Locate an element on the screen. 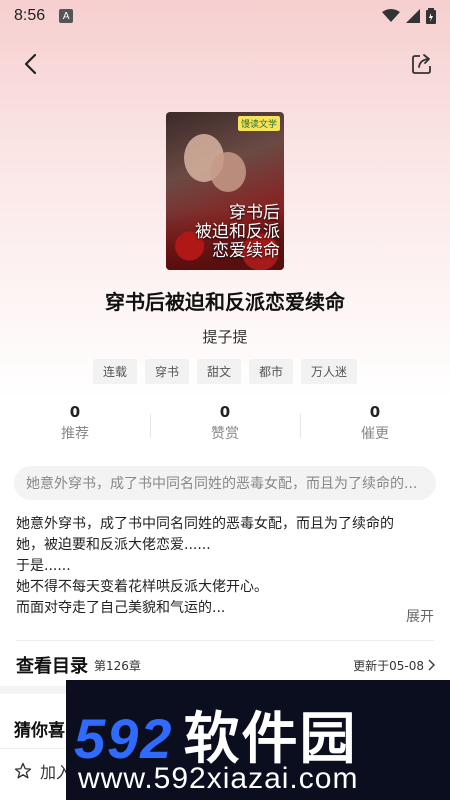 The image size is (450, 800). status-icons is located at coordinates (409, 16).